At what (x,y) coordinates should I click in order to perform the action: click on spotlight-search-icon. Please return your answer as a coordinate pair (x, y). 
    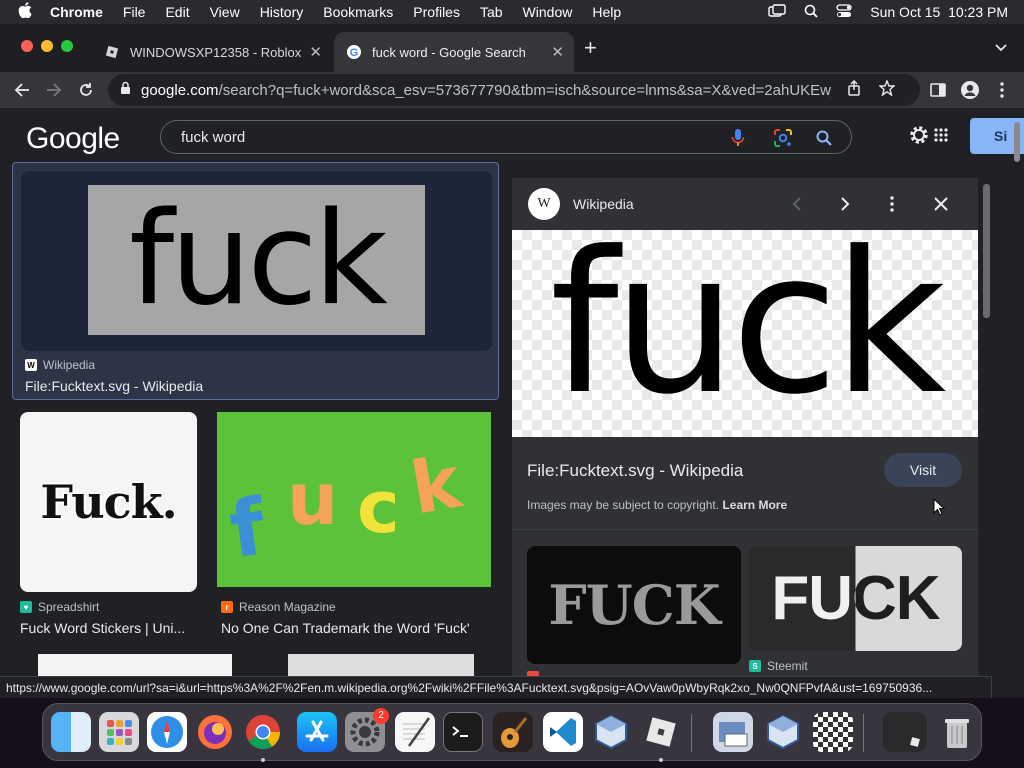
    Looking at the image, I should click on (811, 12).